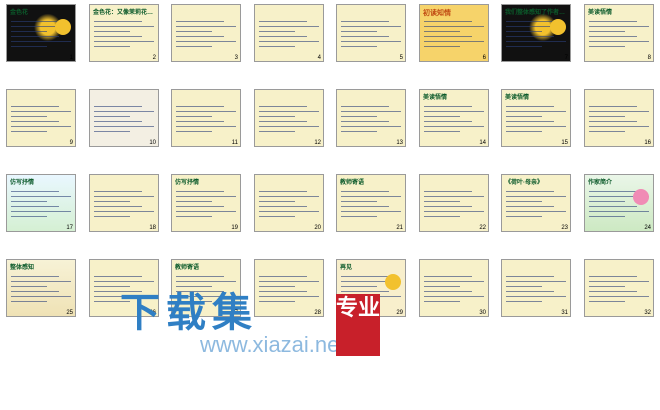 The width and height of the screenshot is (660, 410). What do you see at coordinates (234, 228) in the screenshot?
I see `slide-number: 19` at bounding box center [234, 228].